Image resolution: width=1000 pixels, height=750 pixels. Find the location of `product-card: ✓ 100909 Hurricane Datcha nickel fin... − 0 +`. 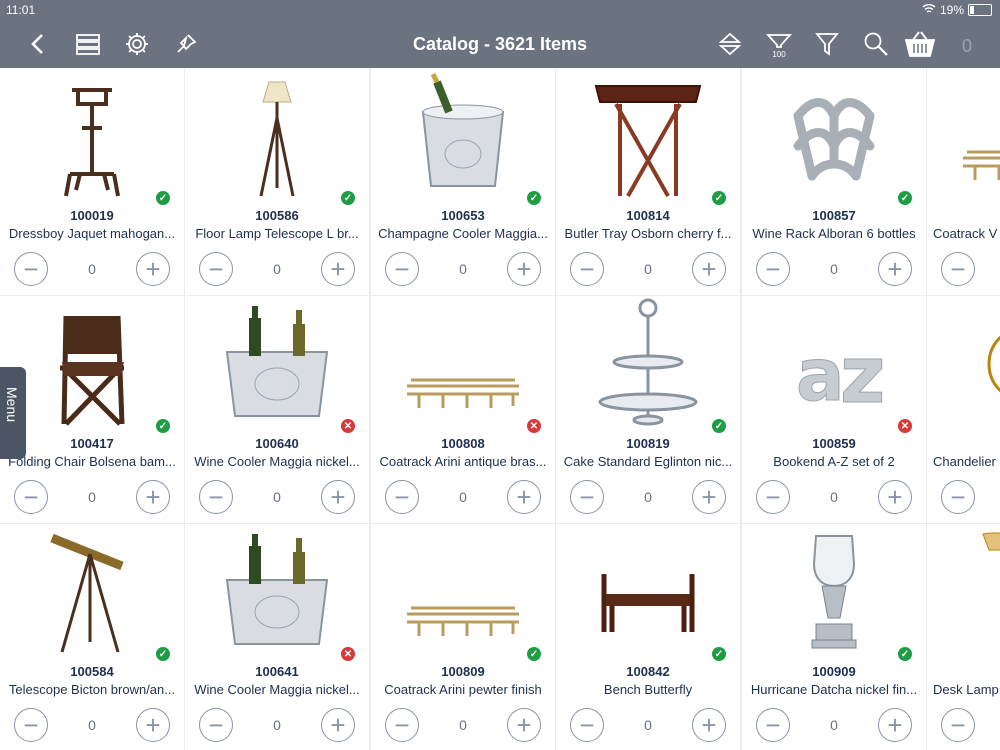

product-card: ✓ 100909 Hurricane Datcha nickel fin... − 0 + is located at coordinates (834, 637).